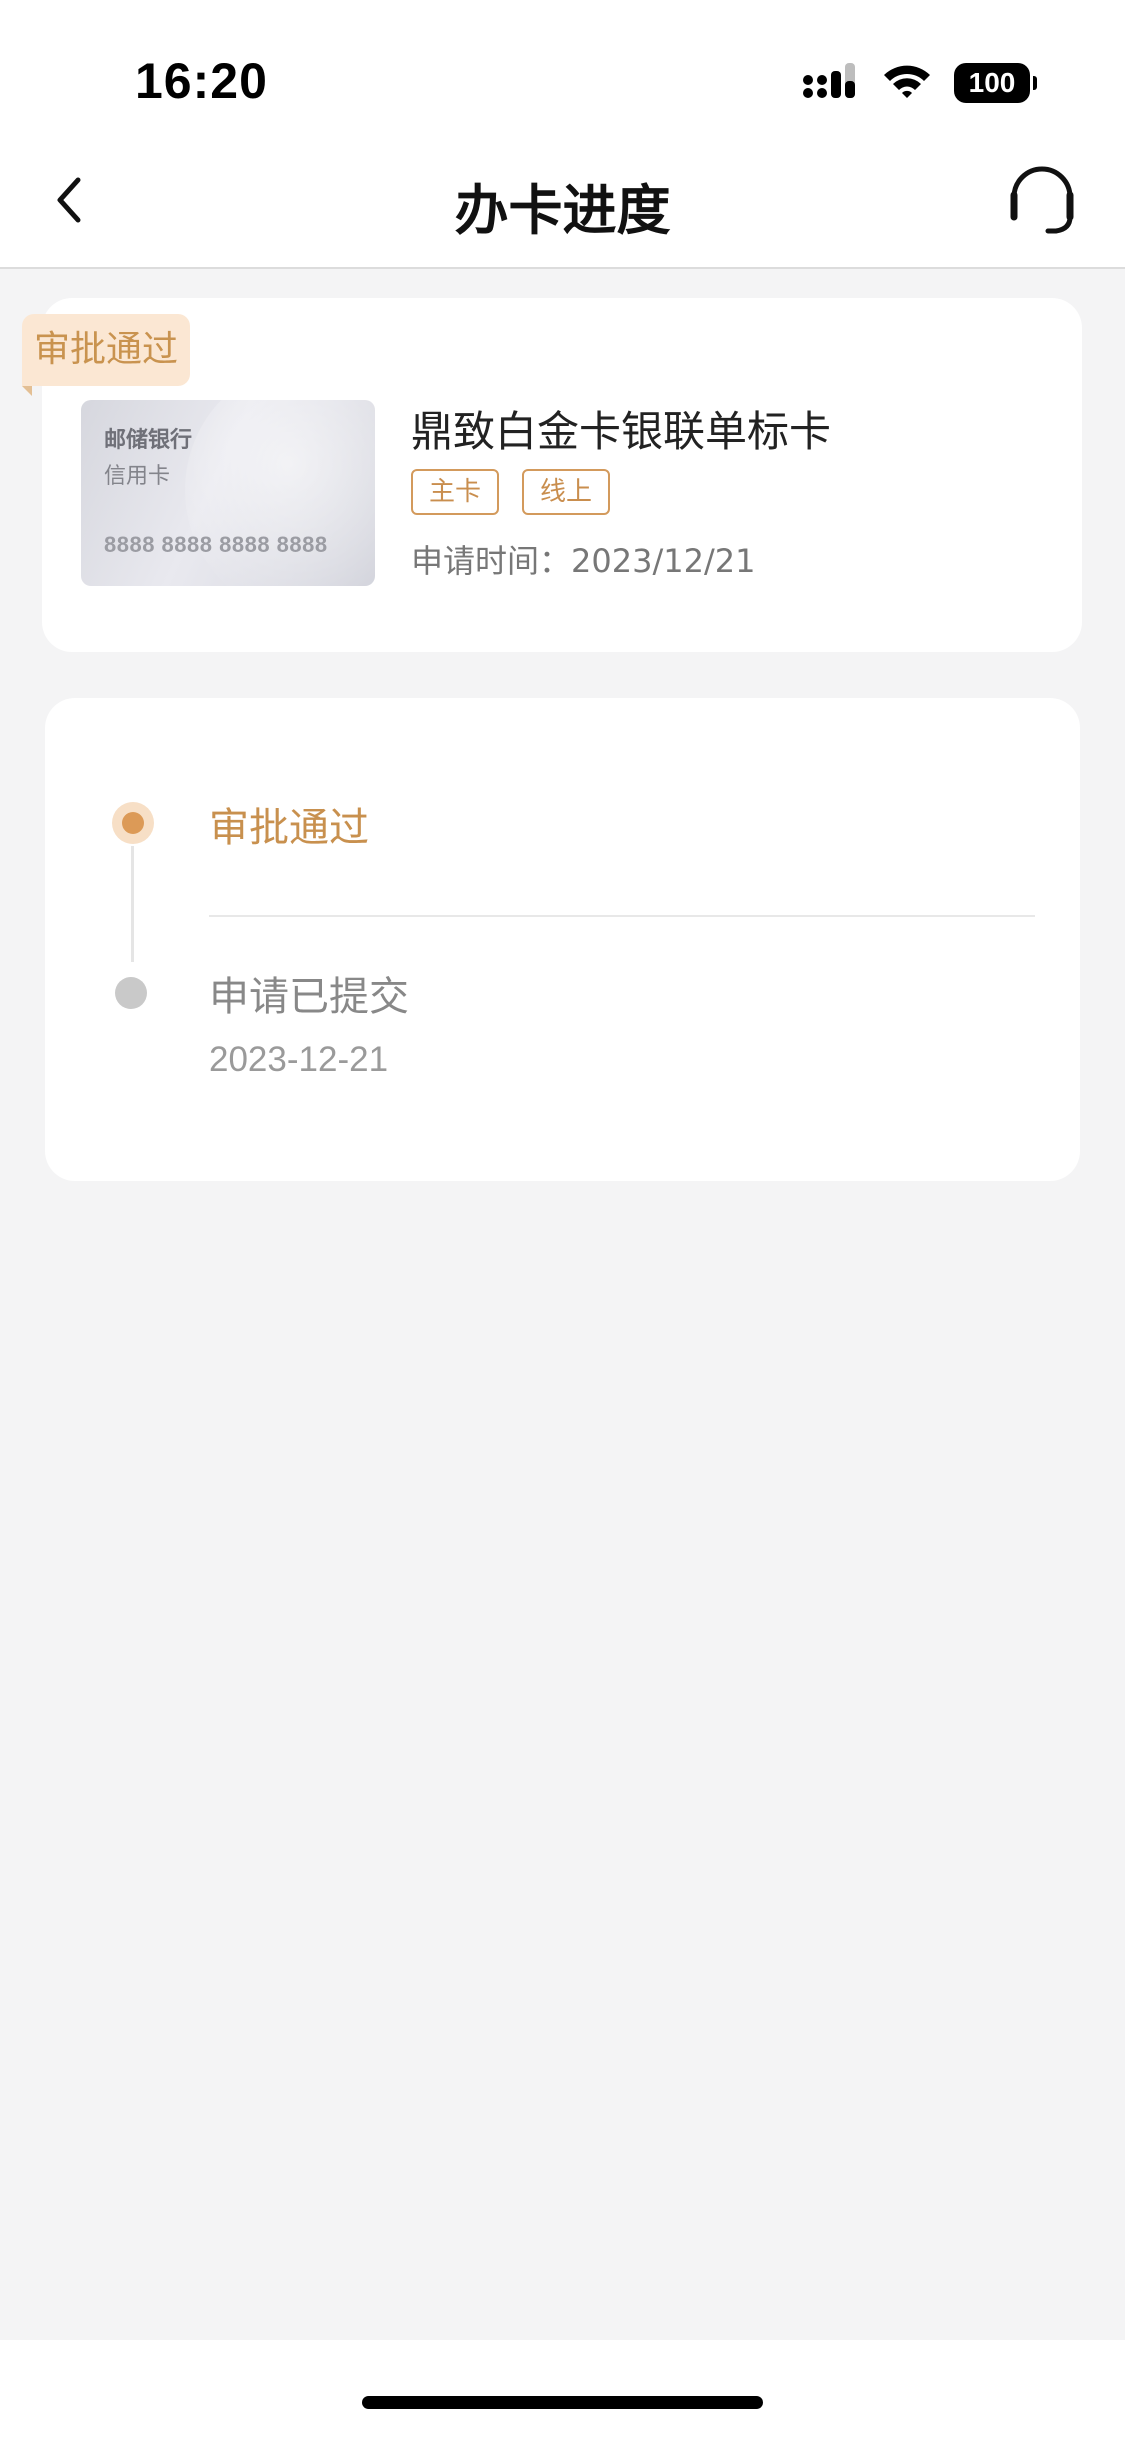  I want to click on home-indicator, so click(562, 2402).